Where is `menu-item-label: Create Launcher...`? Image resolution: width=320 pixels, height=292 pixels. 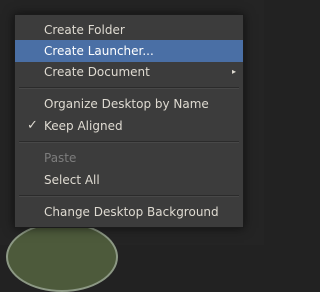 menu-item-label: Create Launcher... is located at coordinates (99, 51).